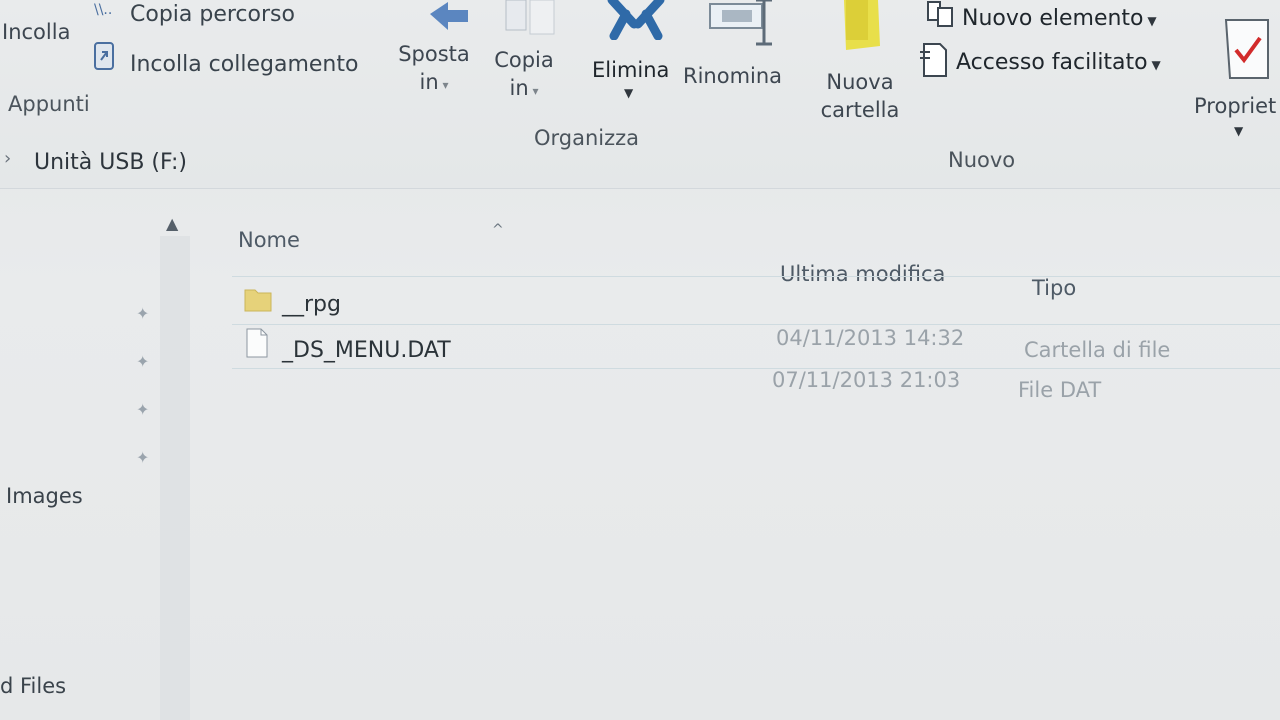  I want to click on table-row: _DS_MENU.DAT 07/11/2013 21:03 File DAT, so click(756, 364).